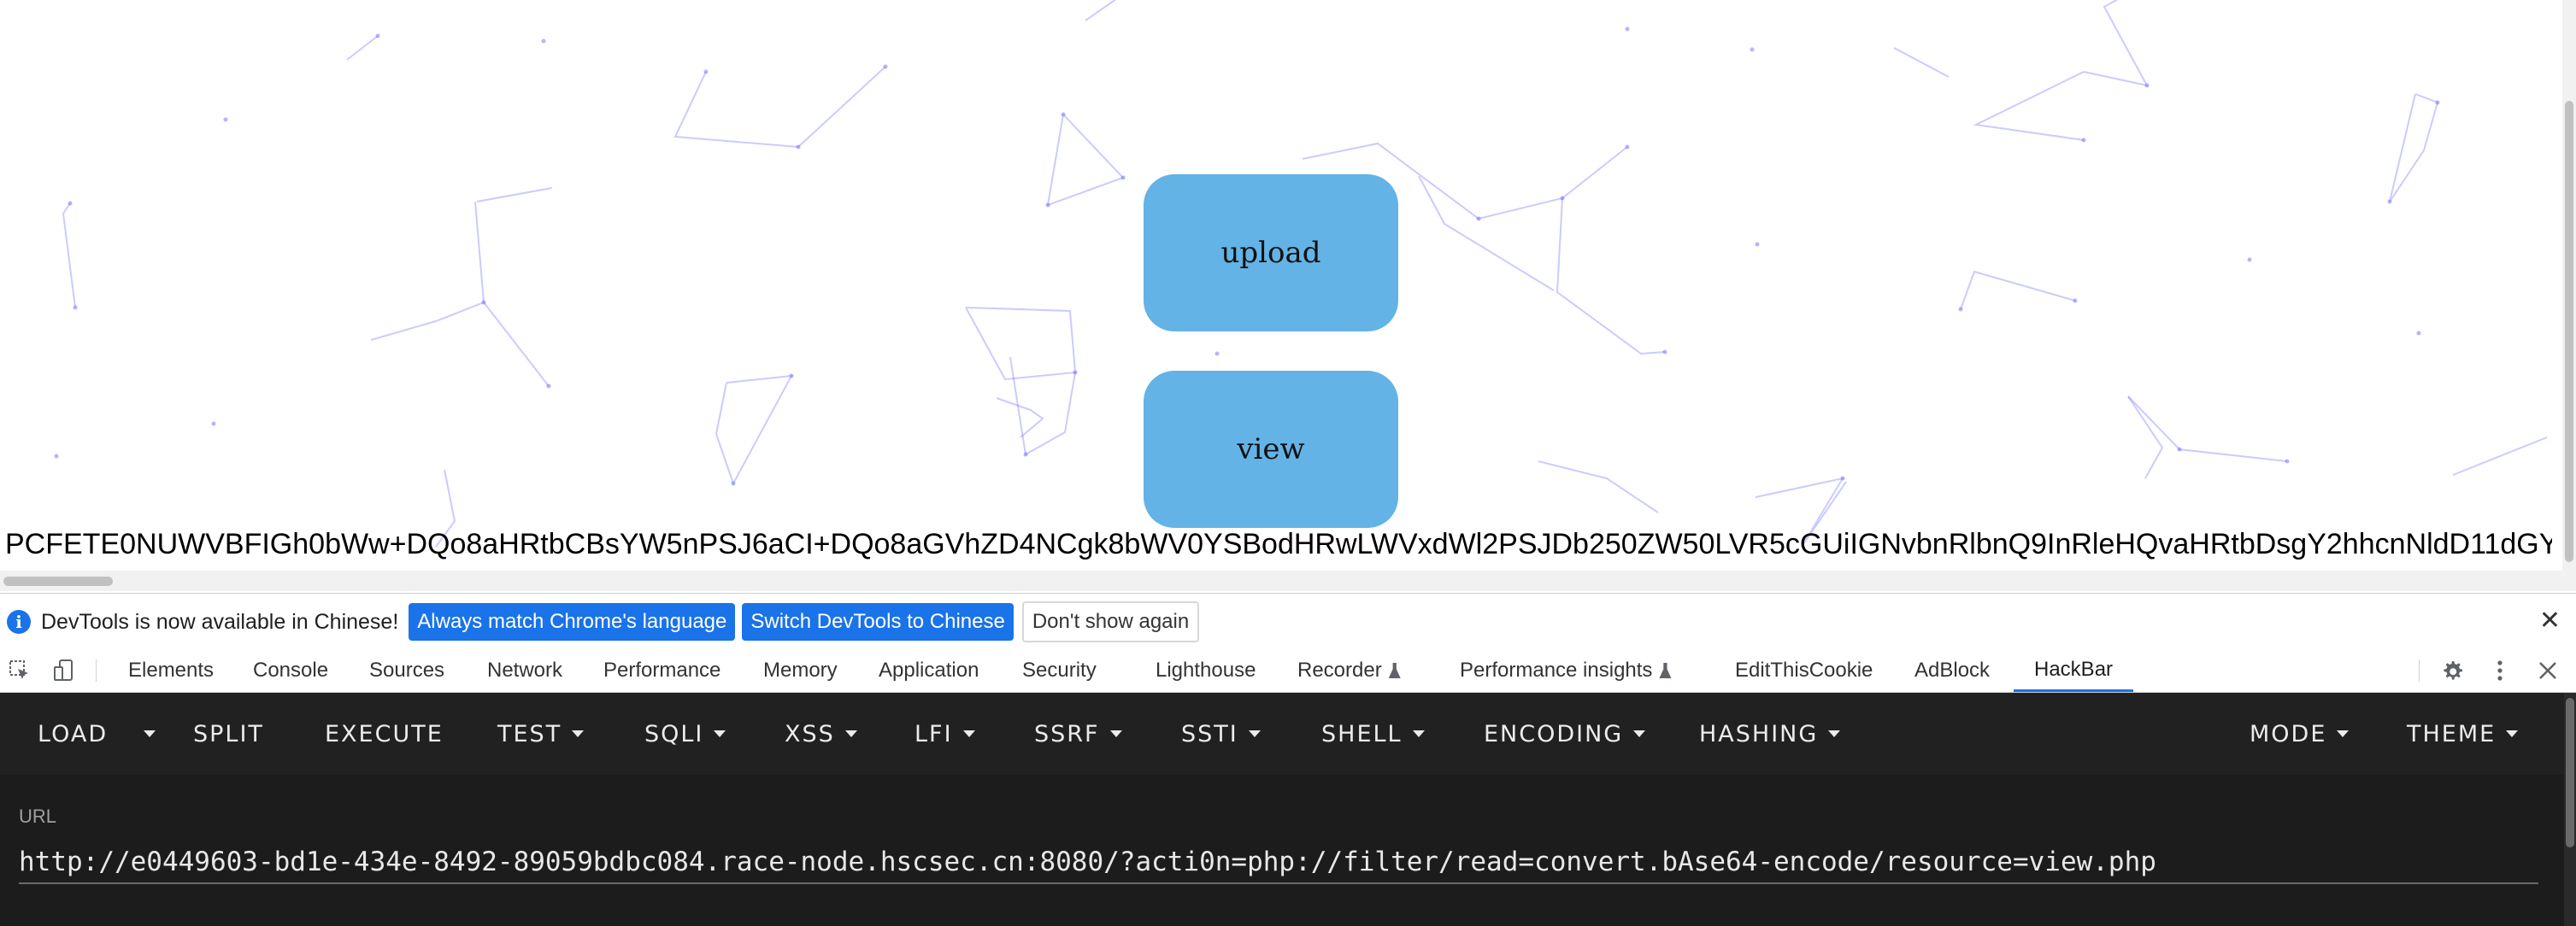 This screenshot has height=926, width=2576. I want to click on ssrf-menu-label: SSRF, so click(1067, 733).